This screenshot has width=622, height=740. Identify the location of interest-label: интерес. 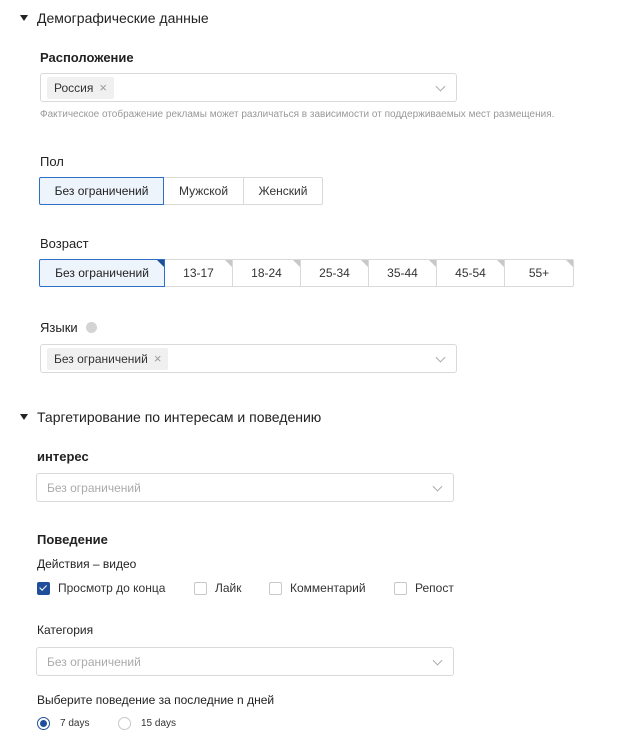
(63, 456).